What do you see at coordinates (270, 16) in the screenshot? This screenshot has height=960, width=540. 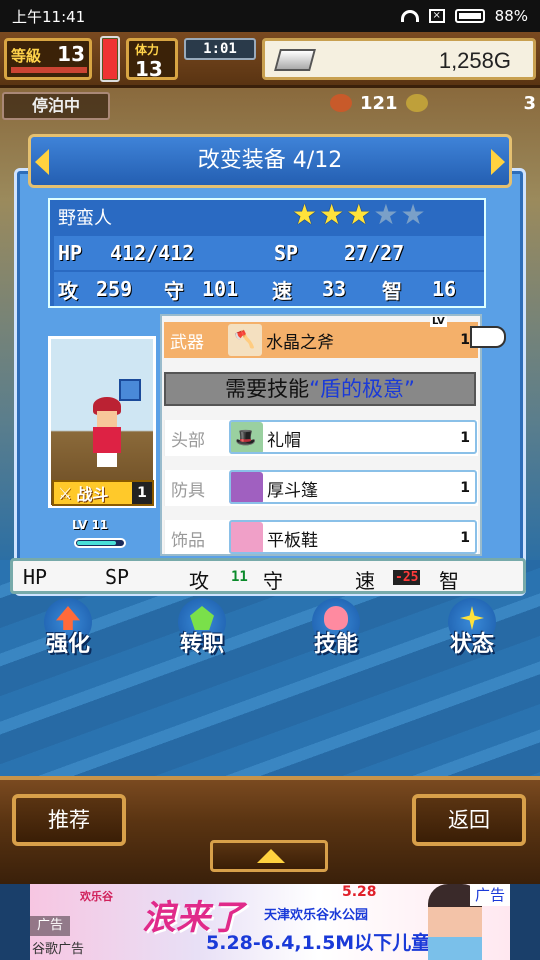 I see `system-status-bar: 上午11:41 × 88%` at bounding box center [270, 16].